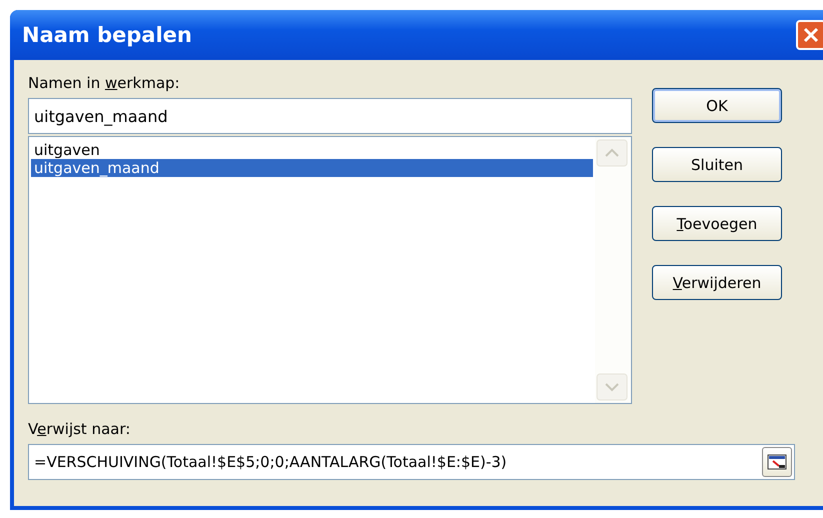  I want to click on dialog-button: OK, so click(717, 105).